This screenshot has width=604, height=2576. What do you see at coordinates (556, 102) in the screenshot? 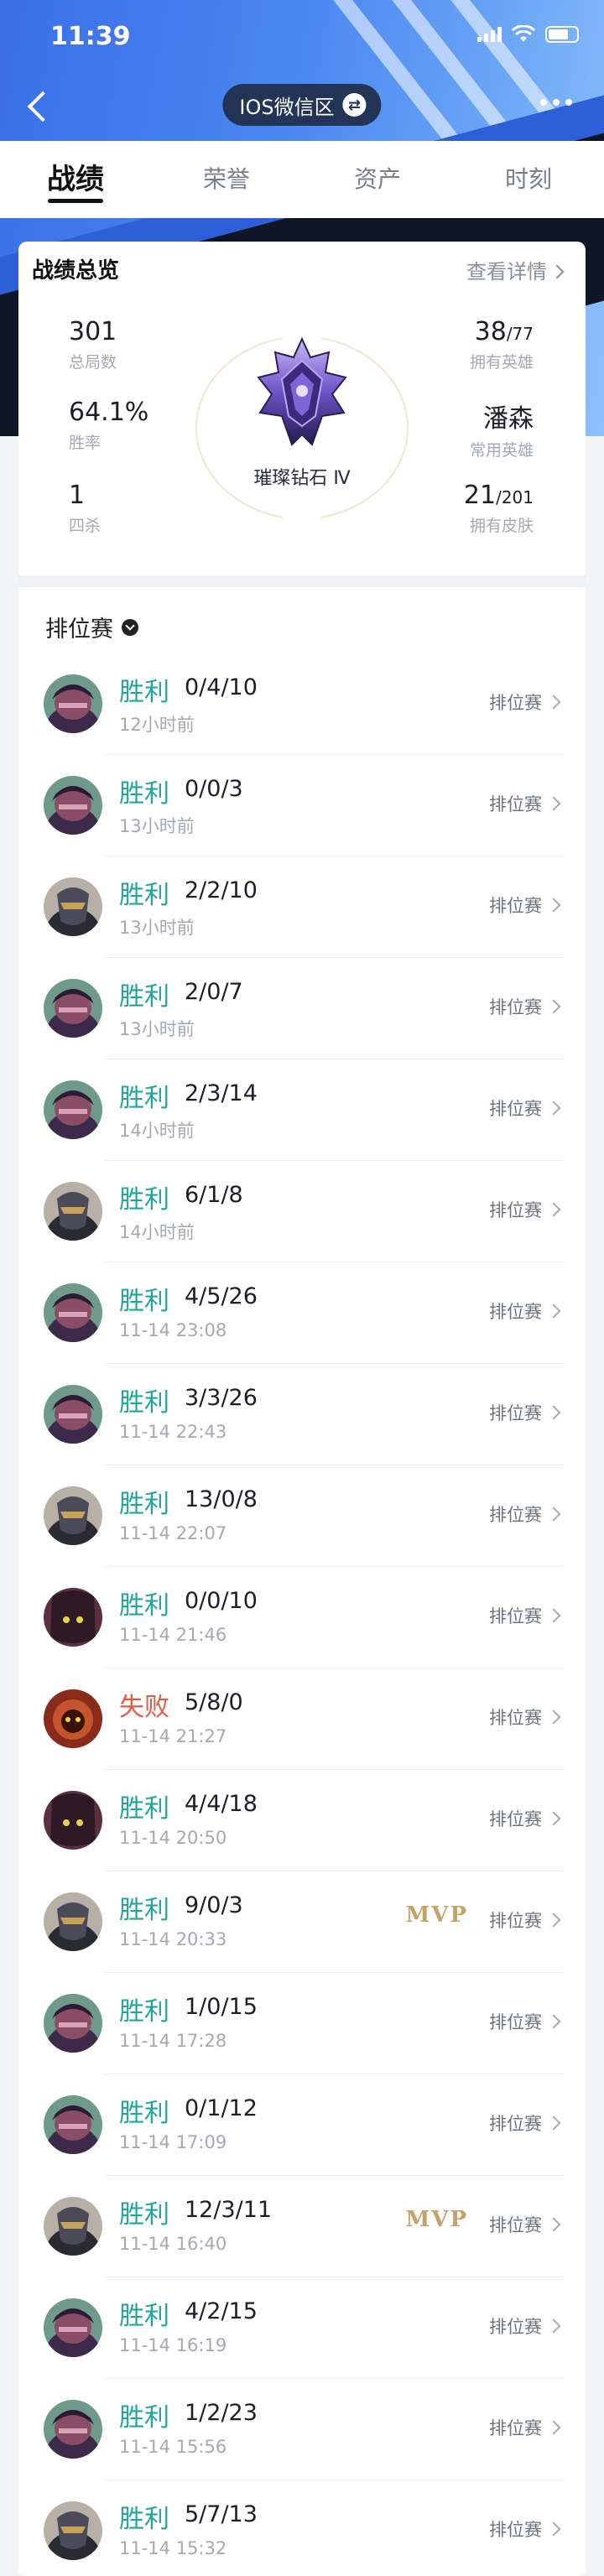
I see `more-icon` at bounding box center [556, 102].